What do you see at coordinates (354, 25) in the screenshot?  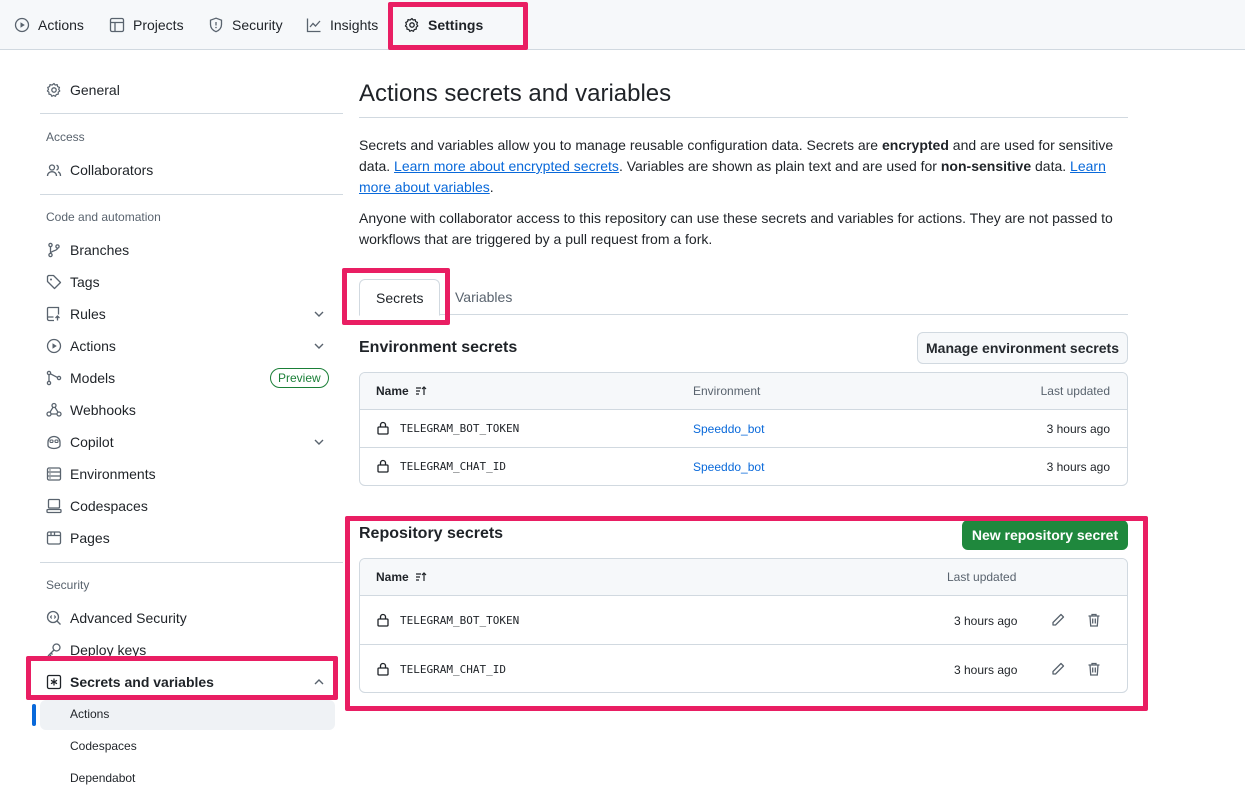 I see `nav-tab-label: Insights` at bounding box center [354, 25].